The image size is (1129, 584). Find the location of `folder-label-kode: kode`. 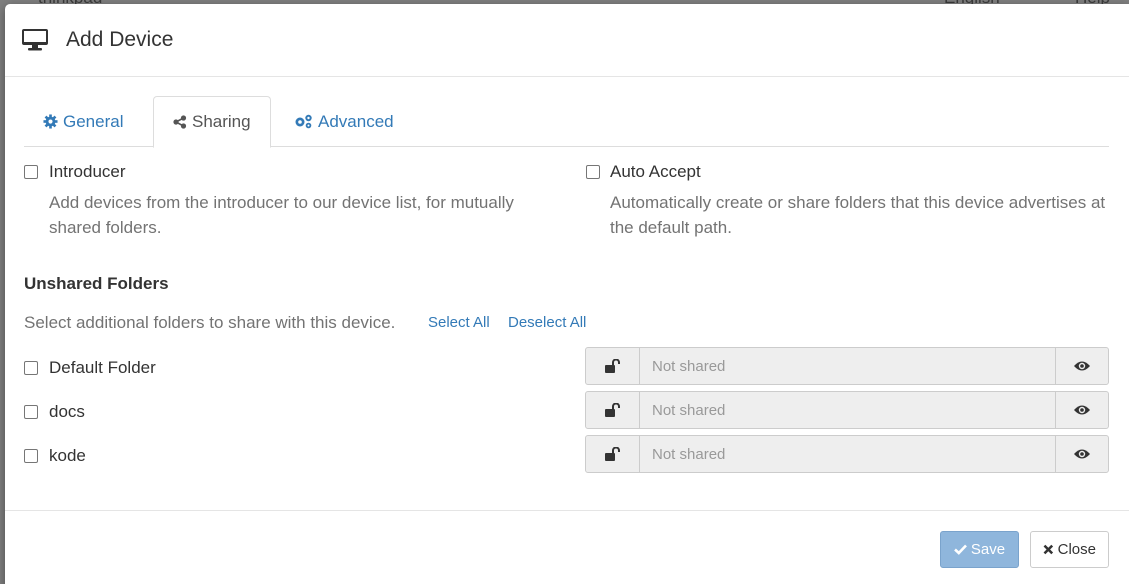

folder-label-kode: kode is located at coordinates (67, 456).